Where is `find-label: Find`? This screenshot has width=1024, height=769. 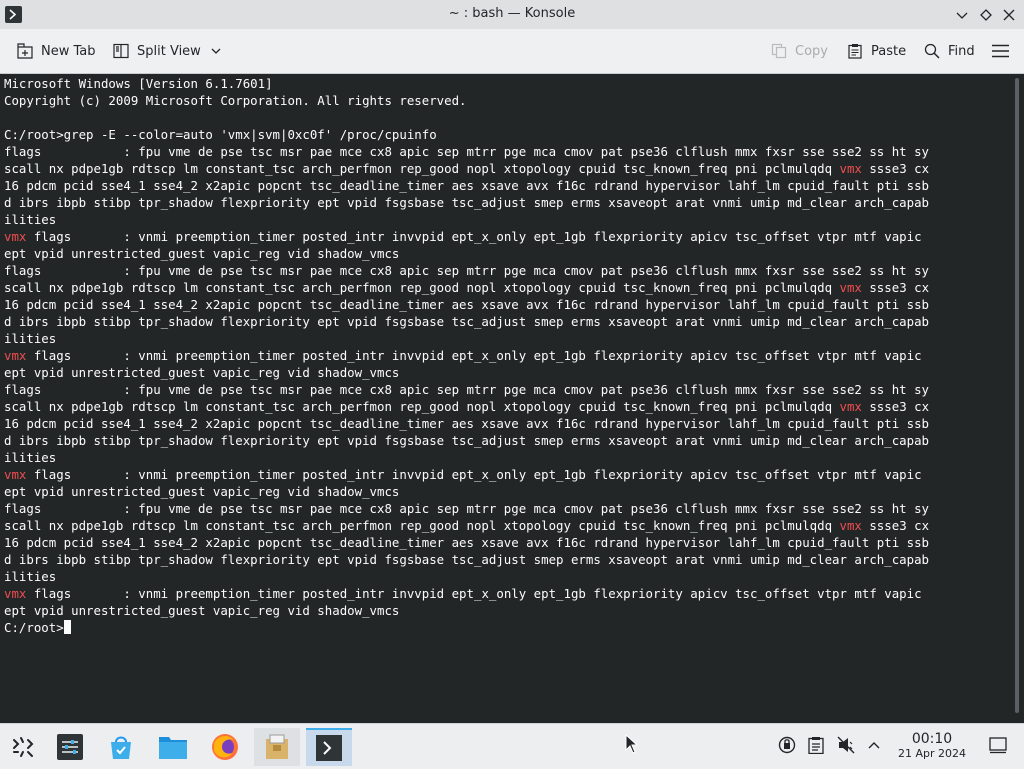 find-label: Find is located at coordinates (961, 51).